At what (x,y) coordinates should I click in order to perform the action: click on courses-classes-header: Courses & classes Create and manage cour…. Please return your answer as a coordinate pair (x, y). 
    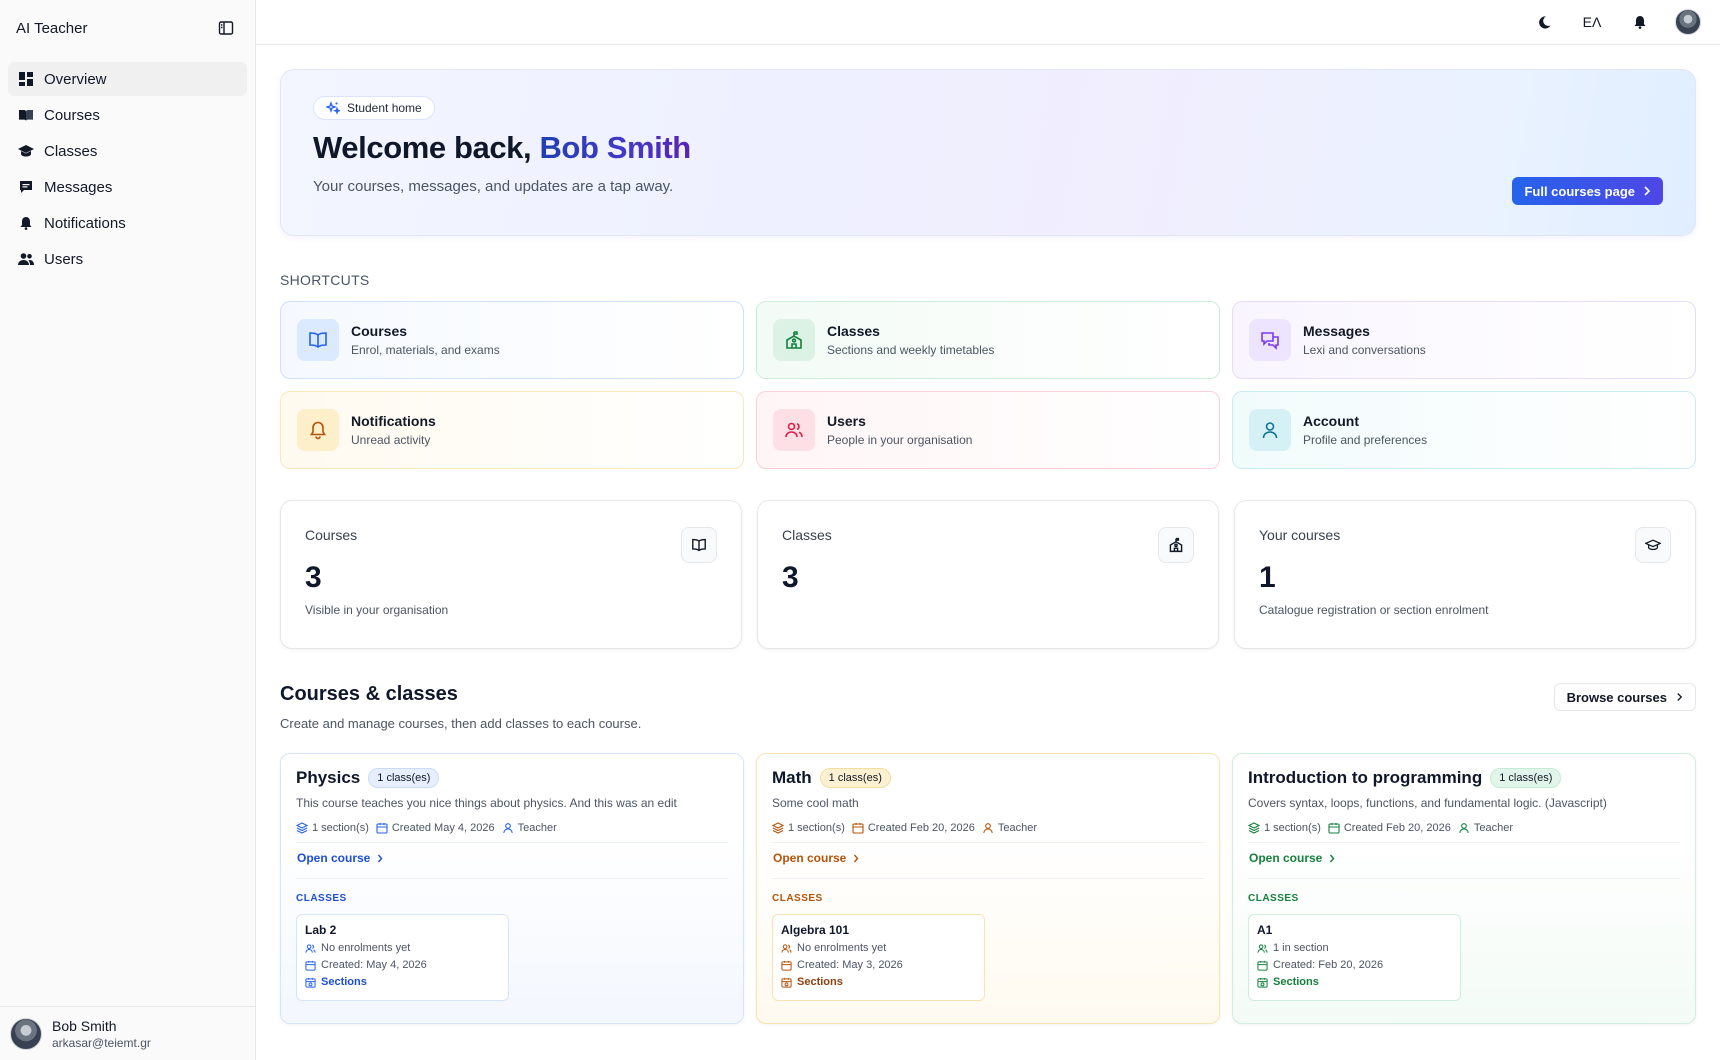
    Looking at the image, I should click on (988, 707).